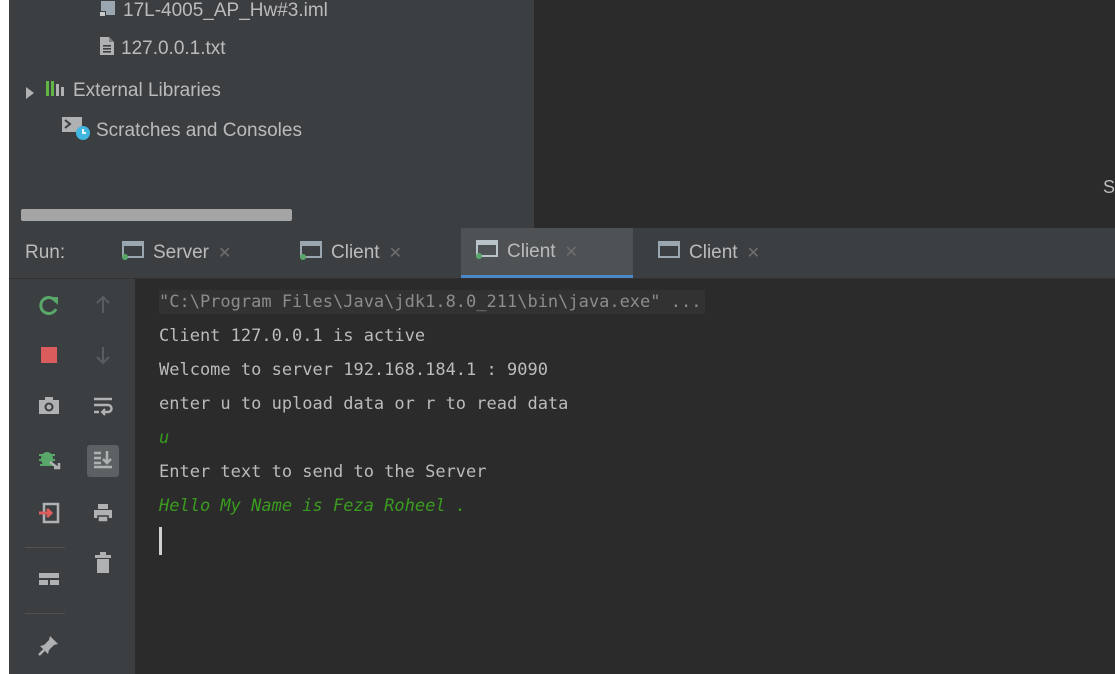 Image resolution: width=1115 pixels, height=674 pixels. I want to click on tab-client-3: Client ✕, so click(727, 253).